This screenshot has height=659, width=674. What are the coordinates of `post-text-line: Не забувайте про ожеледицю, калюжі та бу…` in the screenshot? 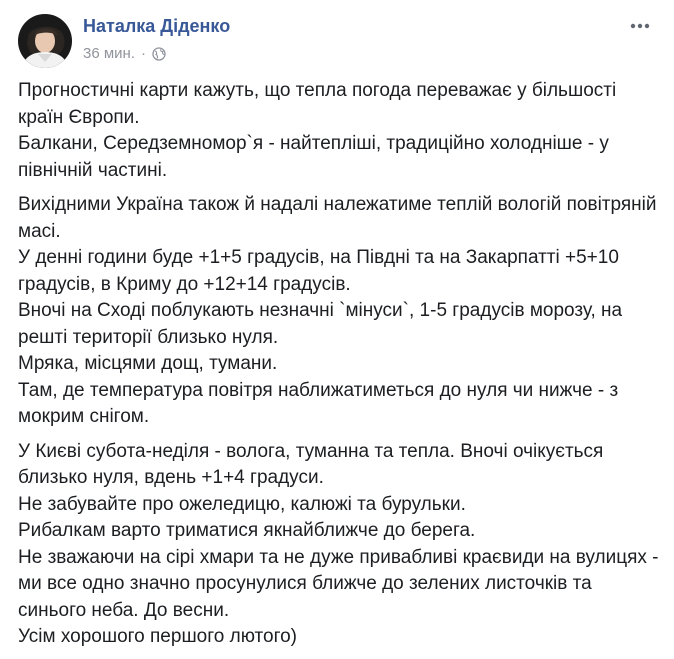 It's located at (242, 504).